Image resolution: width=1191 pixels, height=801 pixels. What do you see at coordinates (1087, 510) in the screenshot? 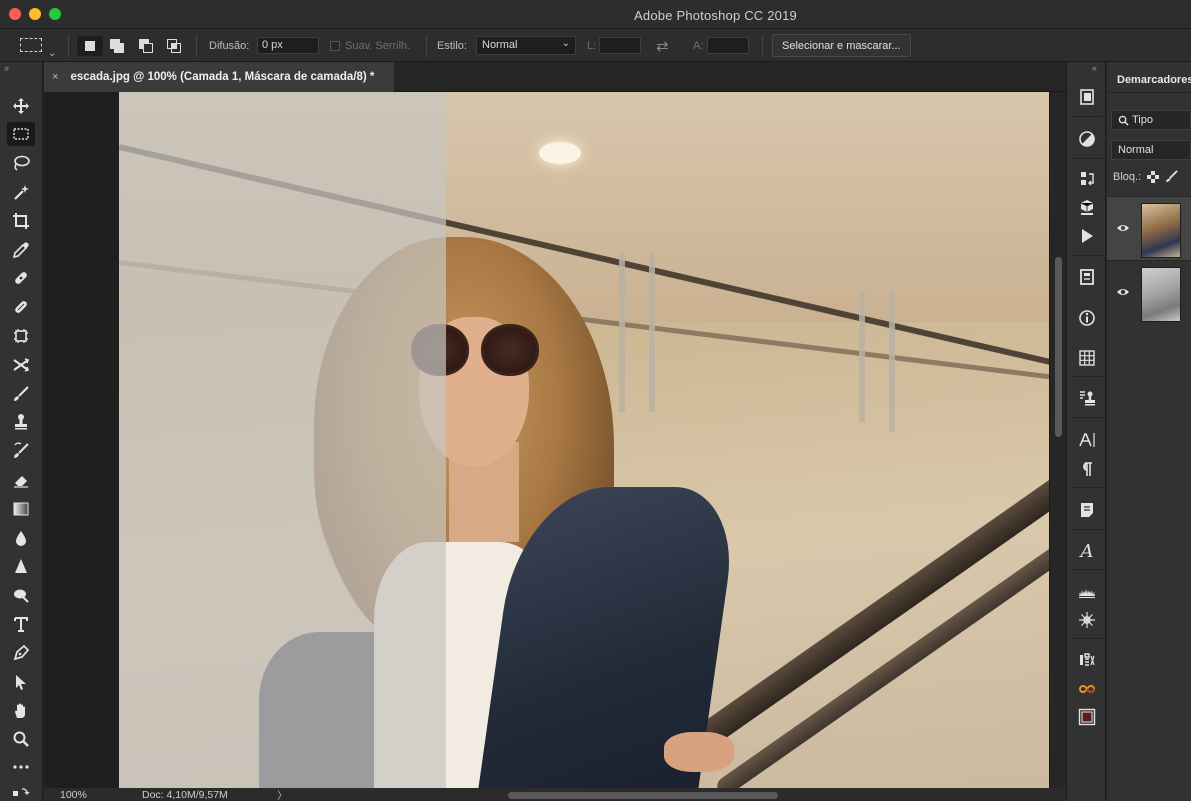
I see `notes-panel-icon` at bounding box center [1087, 510].